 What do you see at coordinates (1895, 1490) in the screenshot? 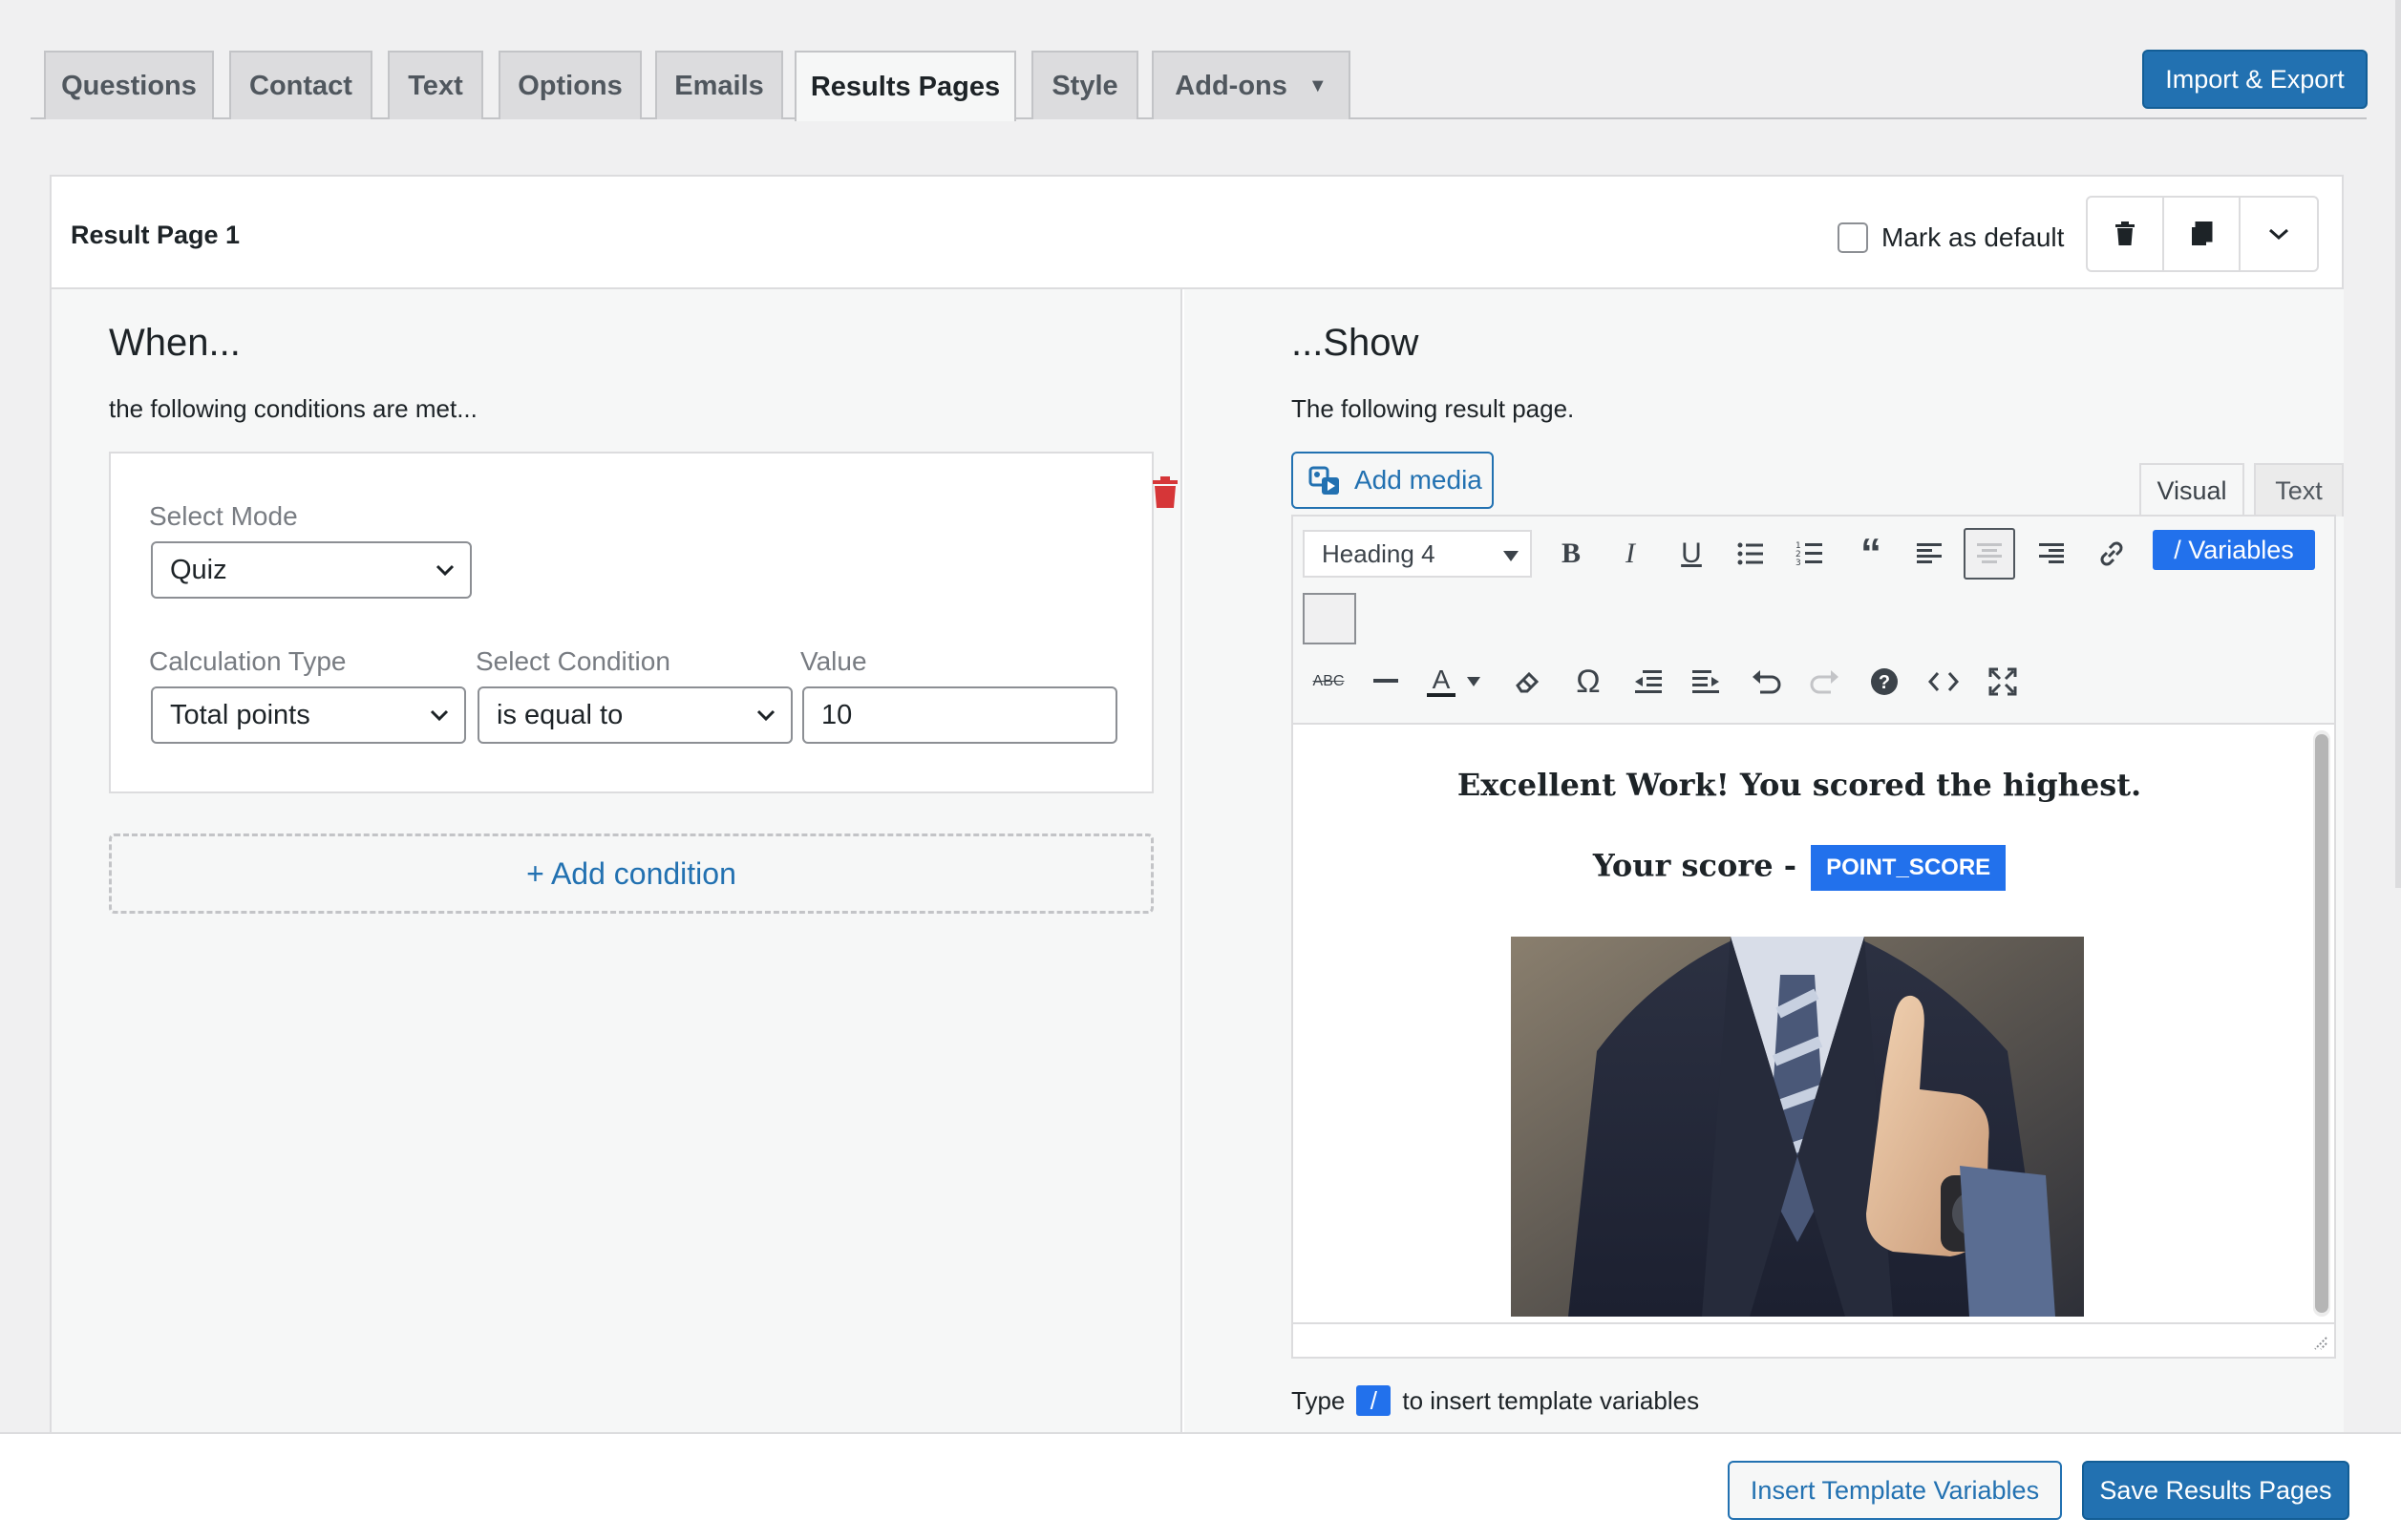
I see `insert-template-variables-button: Insert Template Variables` at bounding box center [1895, 1490].